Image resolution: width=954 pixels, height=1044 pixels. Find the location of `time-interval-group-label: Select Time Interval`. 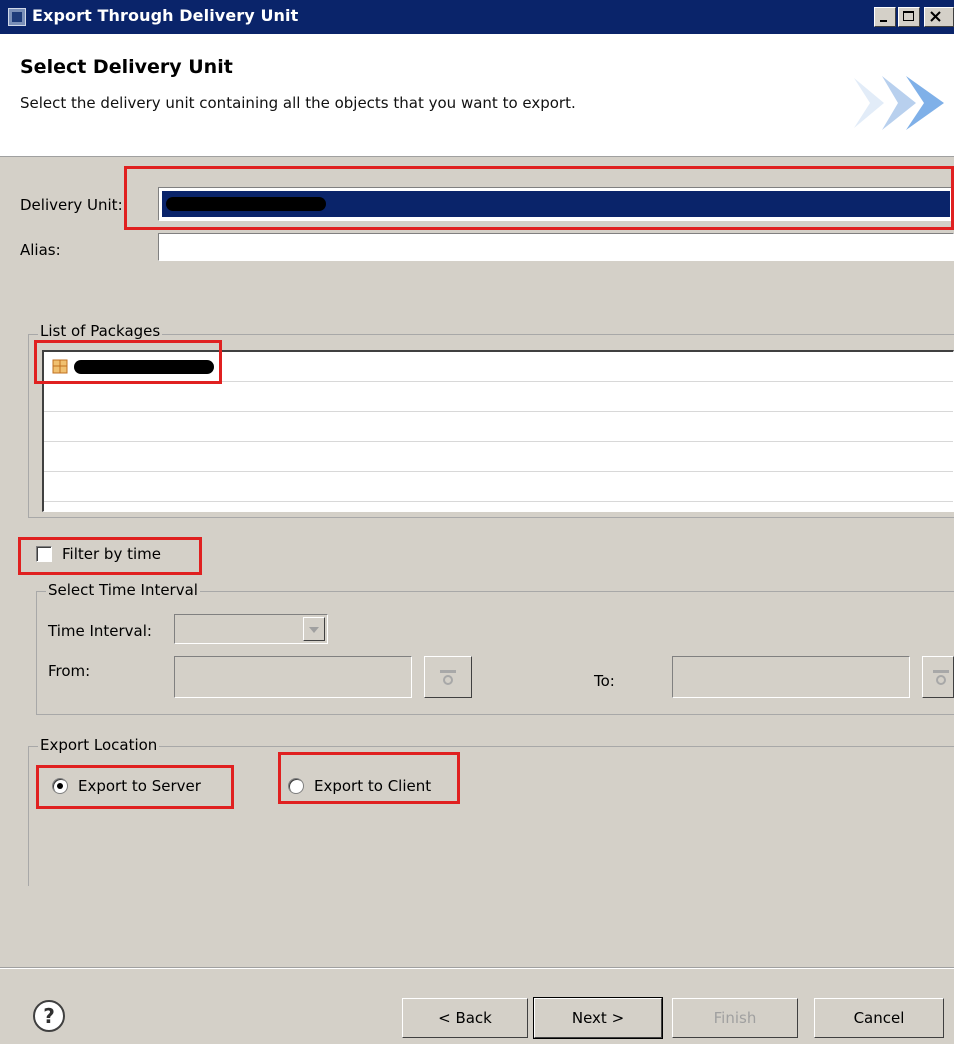

time-interval-group-label: Select Time Interval is located at coordinates (123, 590).